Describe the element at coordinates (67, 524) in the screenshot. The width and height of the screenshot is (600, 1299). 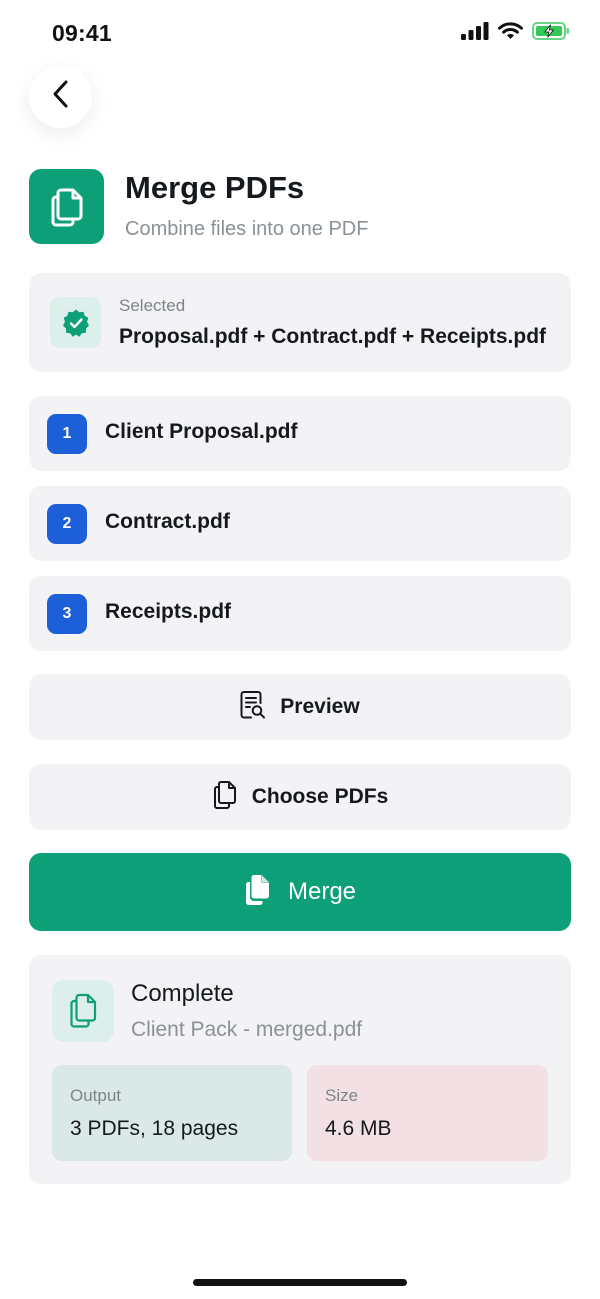
I see `file-order-badge: 2` at that location.